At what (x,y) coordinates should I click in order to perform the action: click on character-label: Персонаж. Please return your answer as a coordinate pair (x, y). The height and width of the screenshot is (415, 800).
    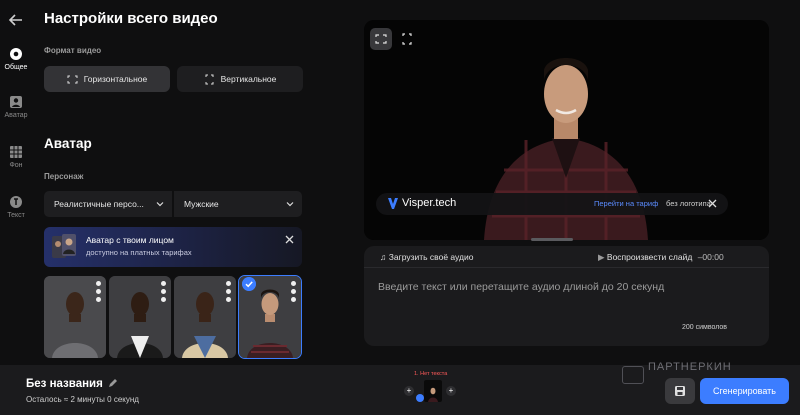
    Looking at the image, I should click on (64, 176).